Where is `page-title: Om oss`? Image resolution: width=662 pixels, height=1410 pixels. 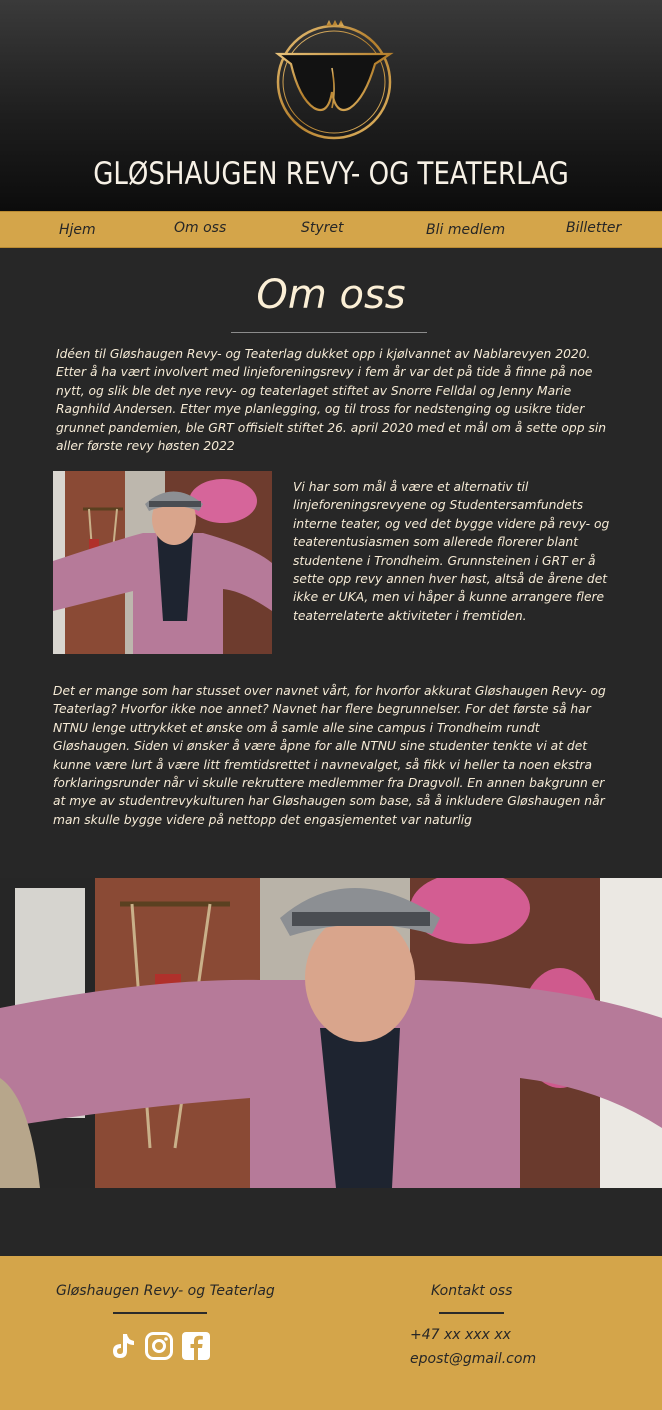 page-title: Om oss is located at coordinates (331, 295).